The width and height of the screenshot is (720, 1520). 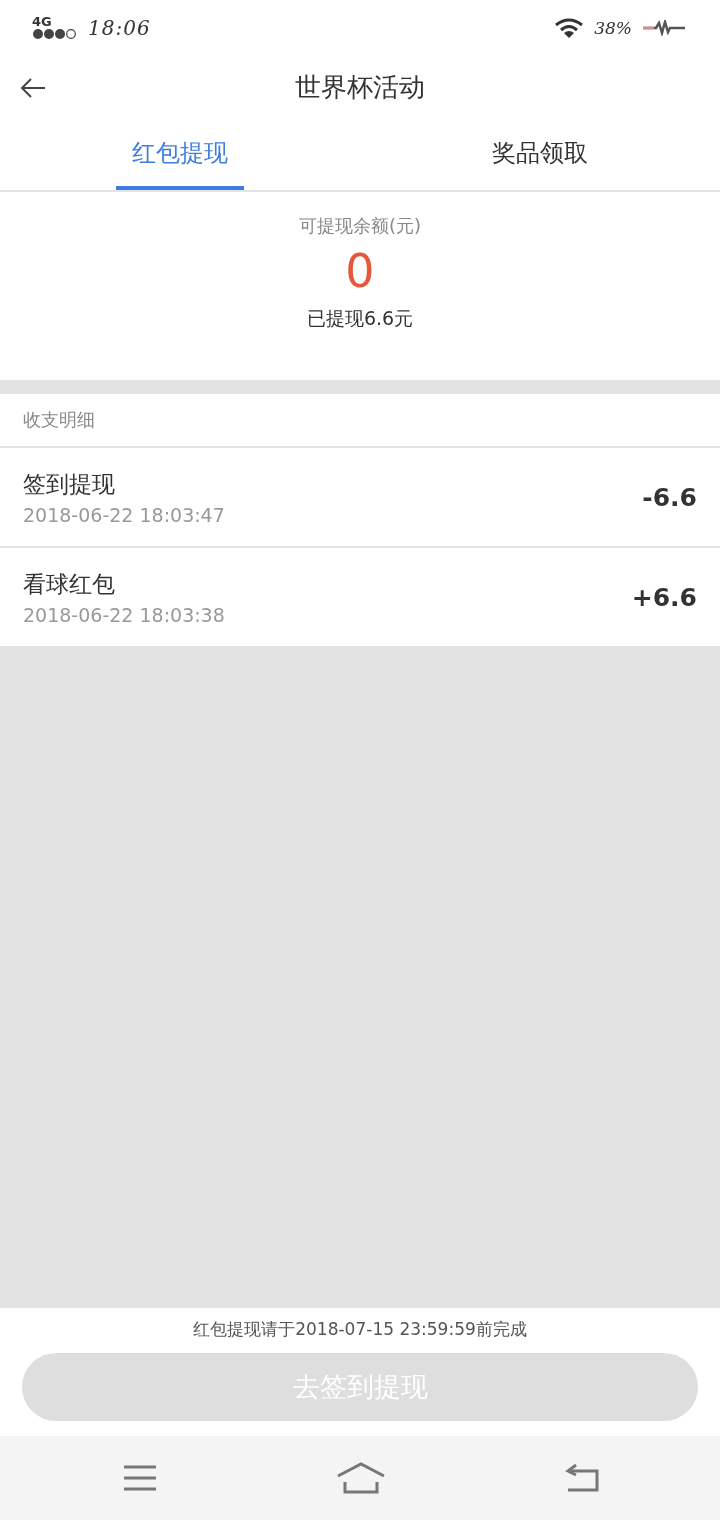 What do you see at coordinates (613, 27) in the screenshot?
I see `battery-percent: 38%` at bounding box center [613, 27].